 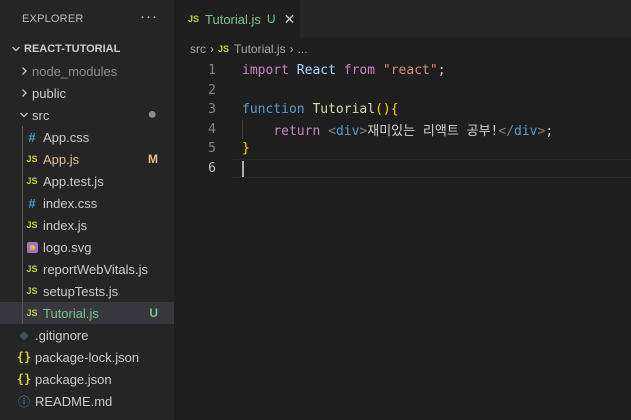 I want to click on file-item: ◆ .gitignore, so click(x=87, y=335).